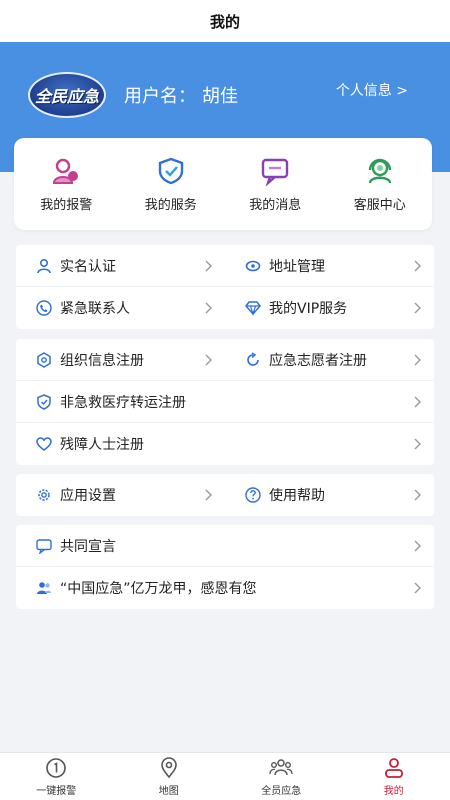 The image size is (450, 800). I want to click on quick-action-my-services: 我的服务, so click(171, 184).